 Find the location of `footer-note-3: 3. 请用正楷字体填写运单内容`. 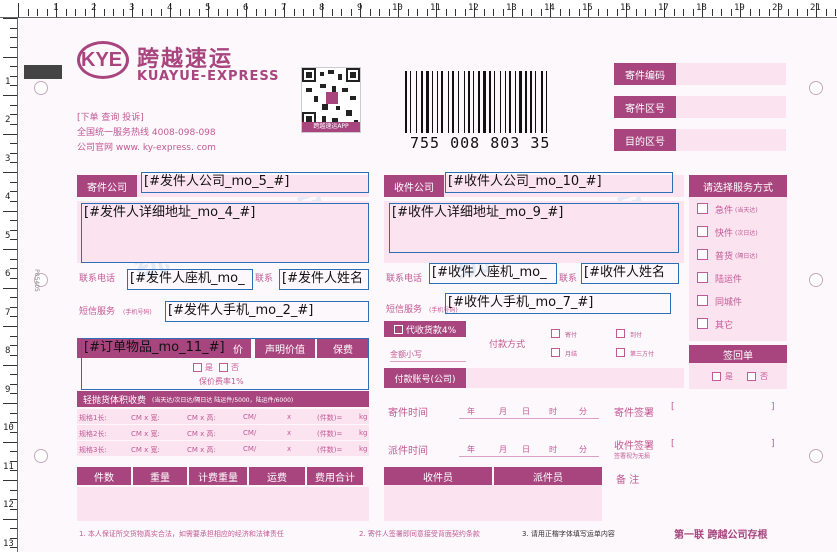

footer-note-3: 3. 请用正楷字体填写运单内容 is located at coordinates (568, 534).